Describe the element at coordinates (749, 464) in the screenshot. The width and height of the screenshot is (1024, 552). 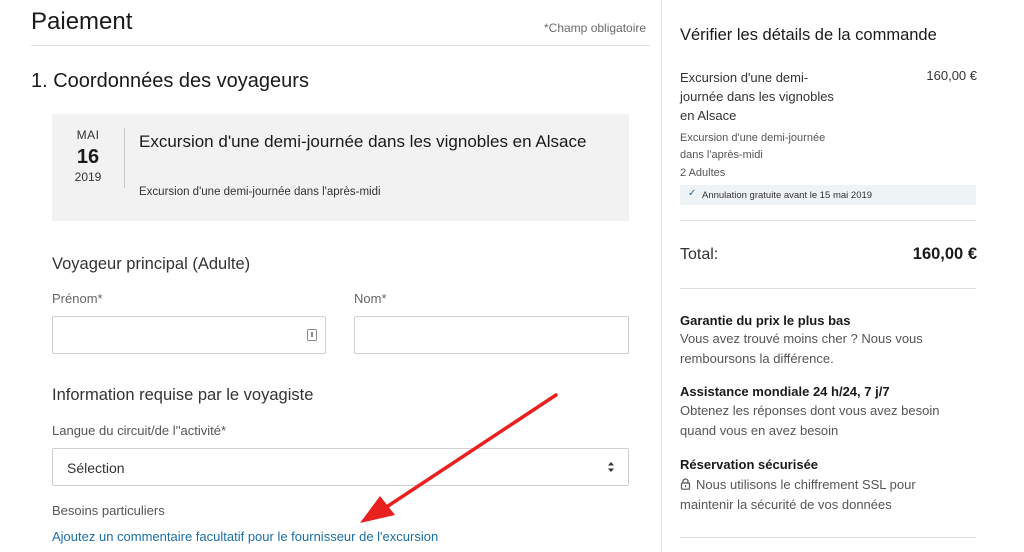
I see `secure-booking-title: Réservation sécurisée` at that location.